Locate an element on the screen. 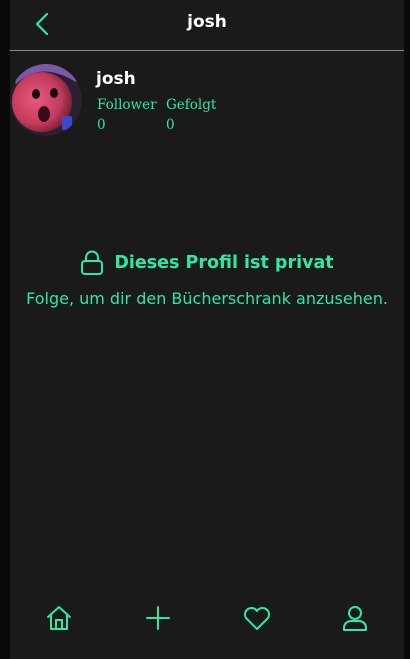 This screenshot has width=410, height=659. private-notice: Dieses Profil ist privat is located at coordinates (207, 263).